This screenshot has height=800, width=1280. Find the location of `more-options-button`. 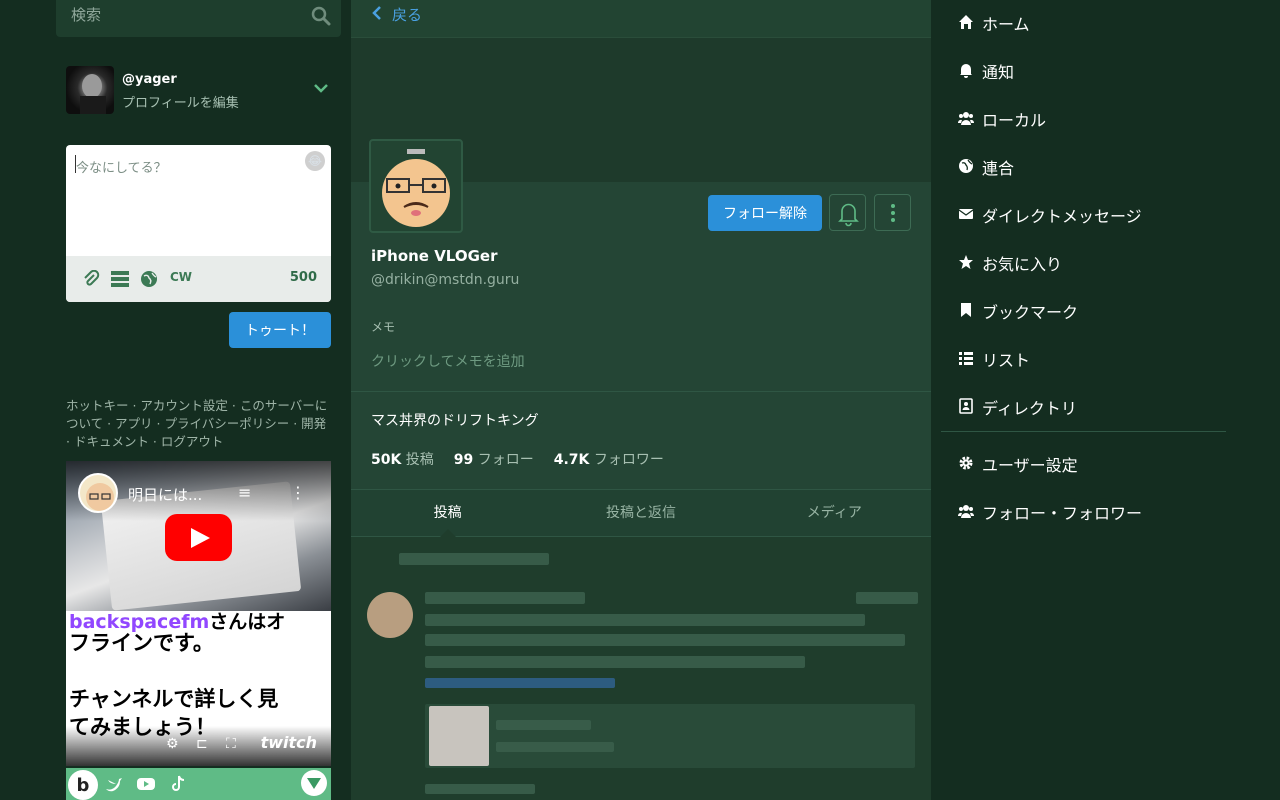

more-options-button is located at coordinates (892, 212).